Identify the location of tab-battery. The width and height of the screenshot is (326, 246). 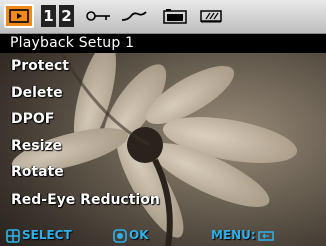
(212, 16).